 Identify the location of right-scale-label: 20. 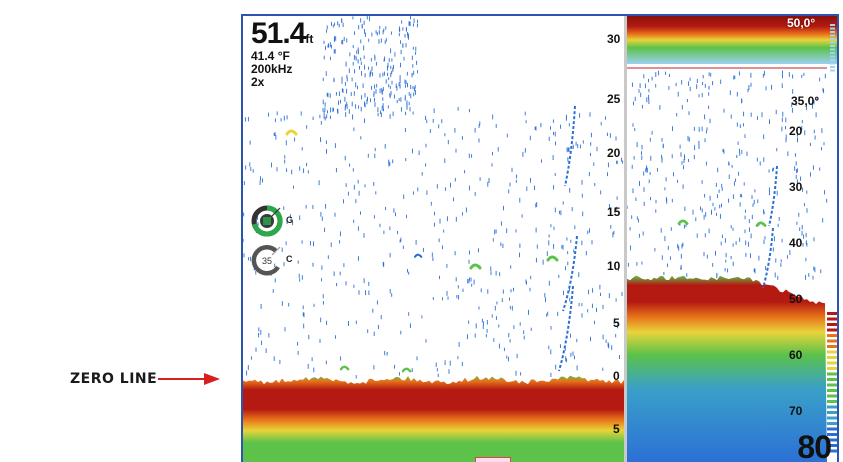
(796, 131).